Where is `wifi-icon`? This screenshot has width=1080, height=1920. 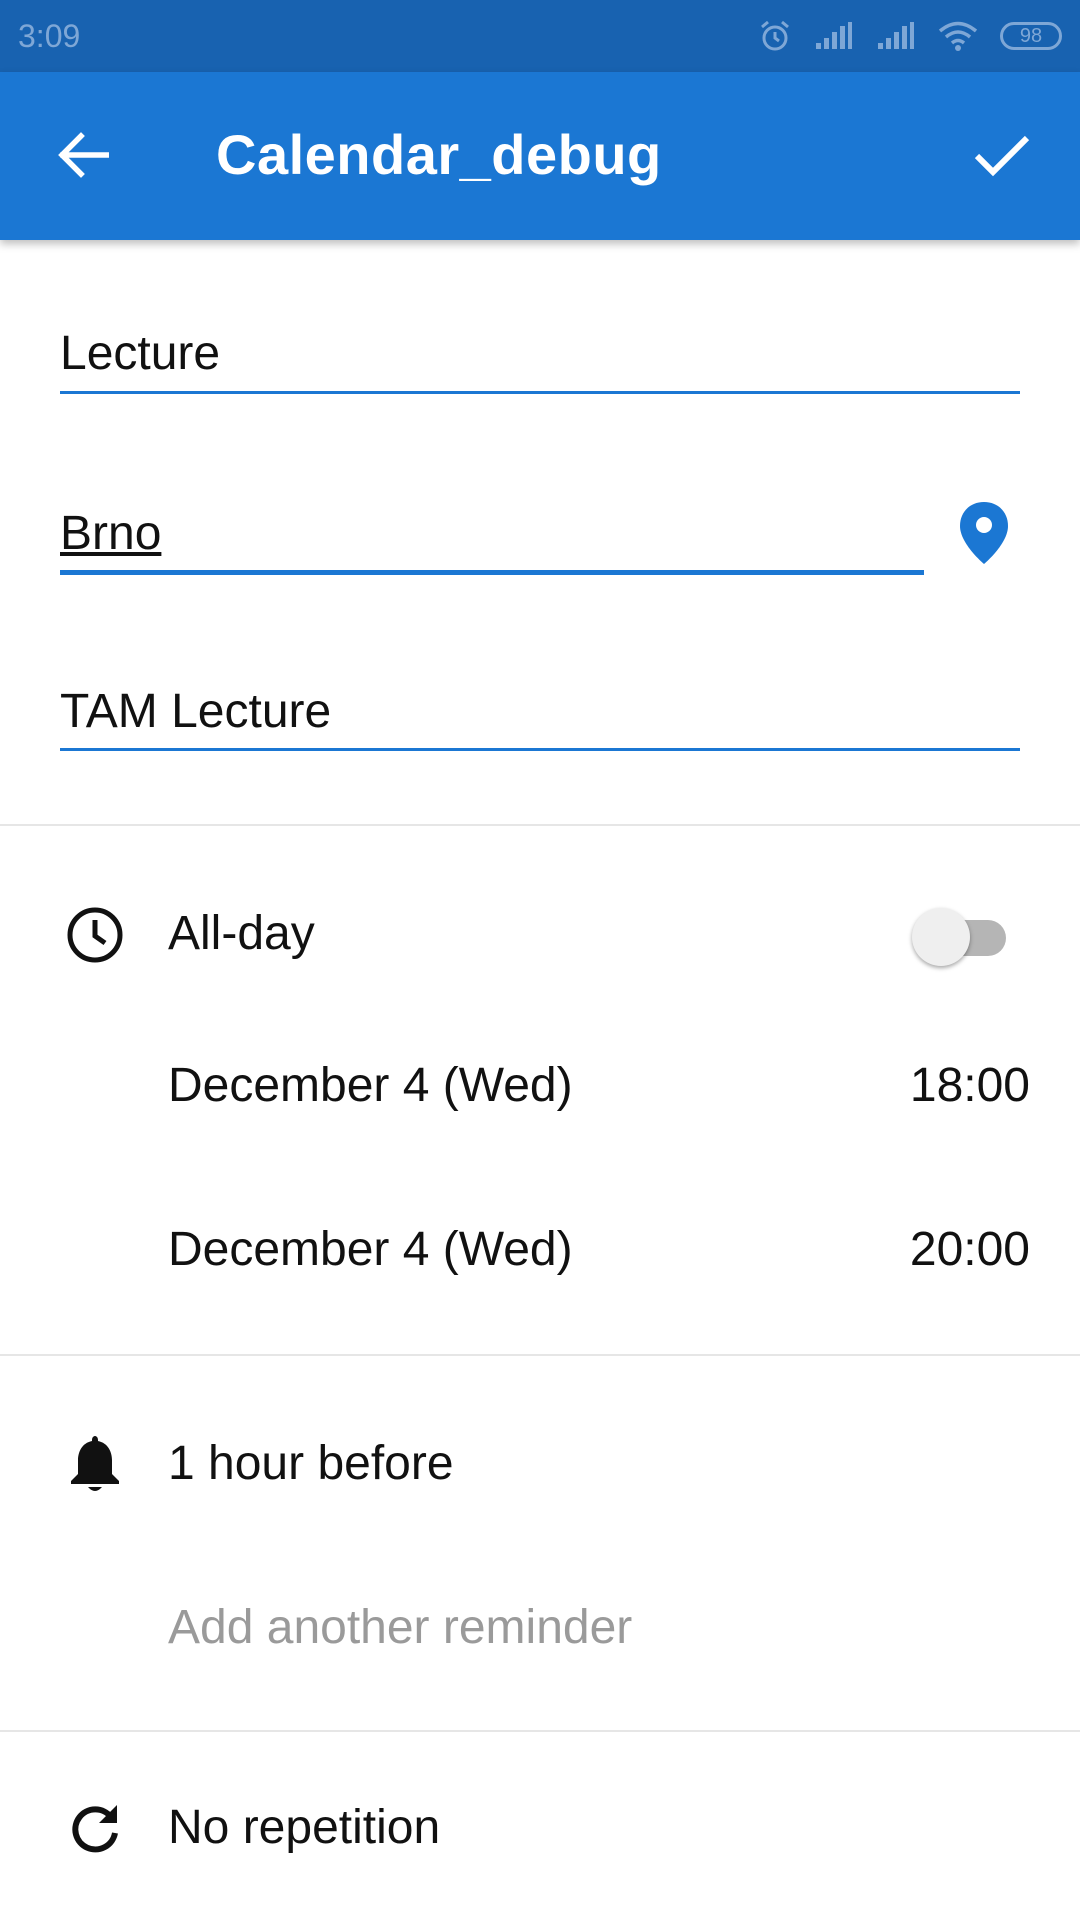
wifi-icon is located at coordinates (958, 36).